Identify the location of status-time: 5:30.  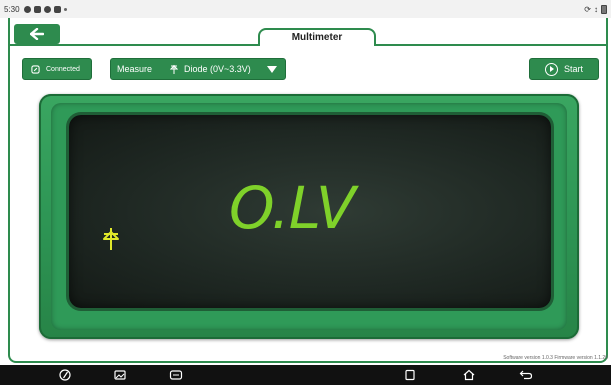
(12, 9).